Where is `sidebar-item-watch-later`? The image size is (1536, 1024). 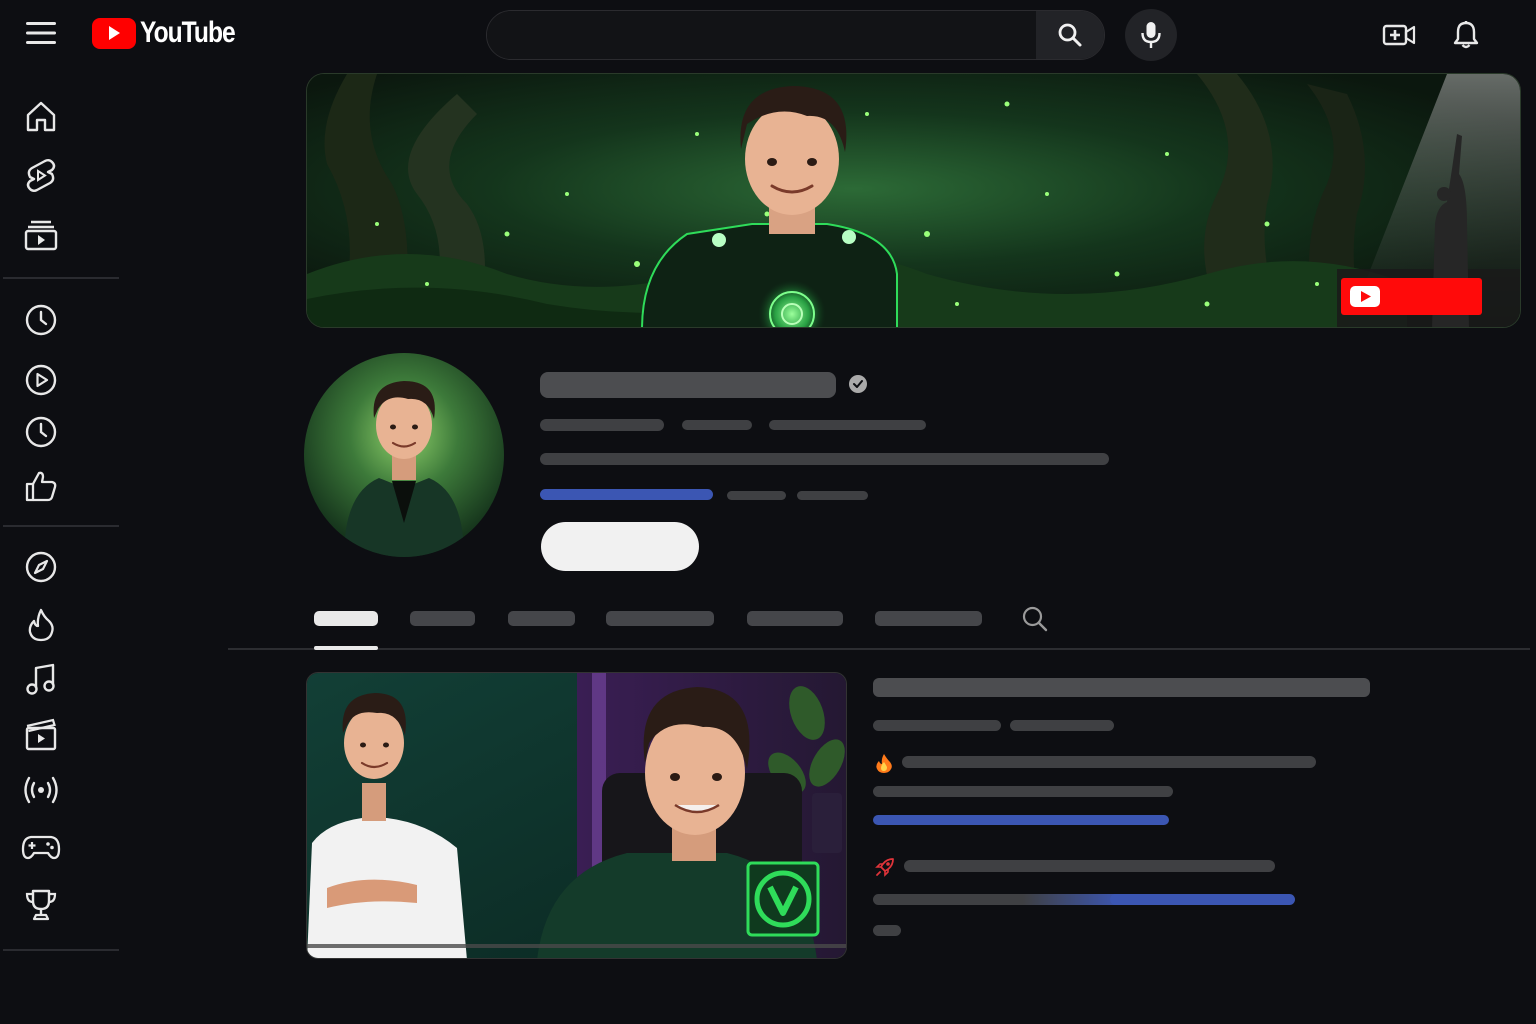
sidebar-item-watch-later is located at coordinates (41, 432).